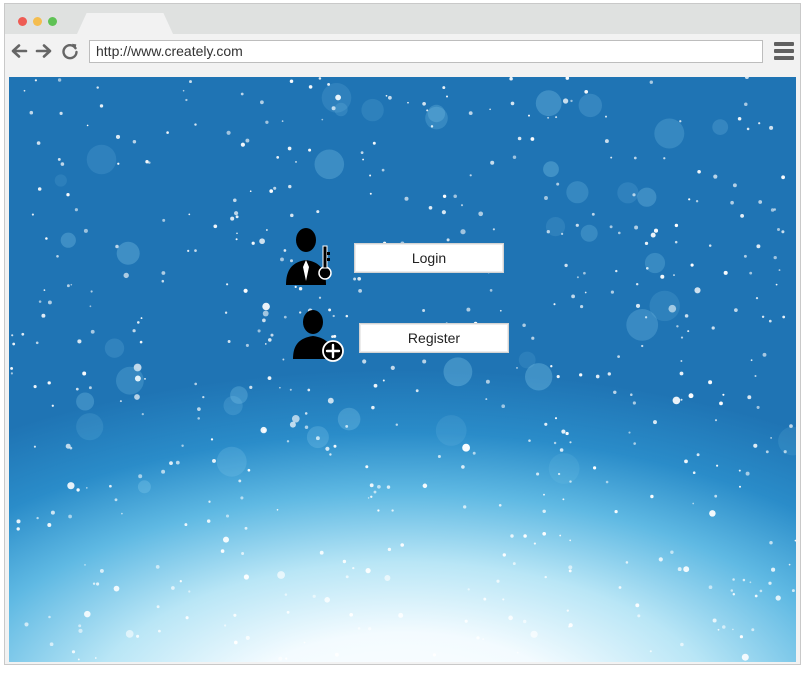 This screenshot has width=808, height=673. What do you see at coordinates (429, 258) in the screenshot?
I see `login-button: Login` at bounding box center [429, 258].